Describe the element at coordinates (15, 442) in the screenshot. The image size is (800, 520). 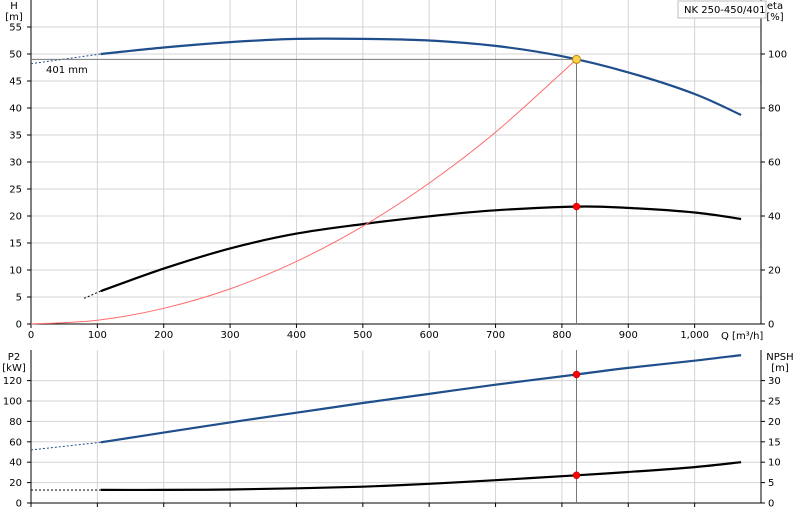
I see `bottom-y-tick-label: 60` at that location.